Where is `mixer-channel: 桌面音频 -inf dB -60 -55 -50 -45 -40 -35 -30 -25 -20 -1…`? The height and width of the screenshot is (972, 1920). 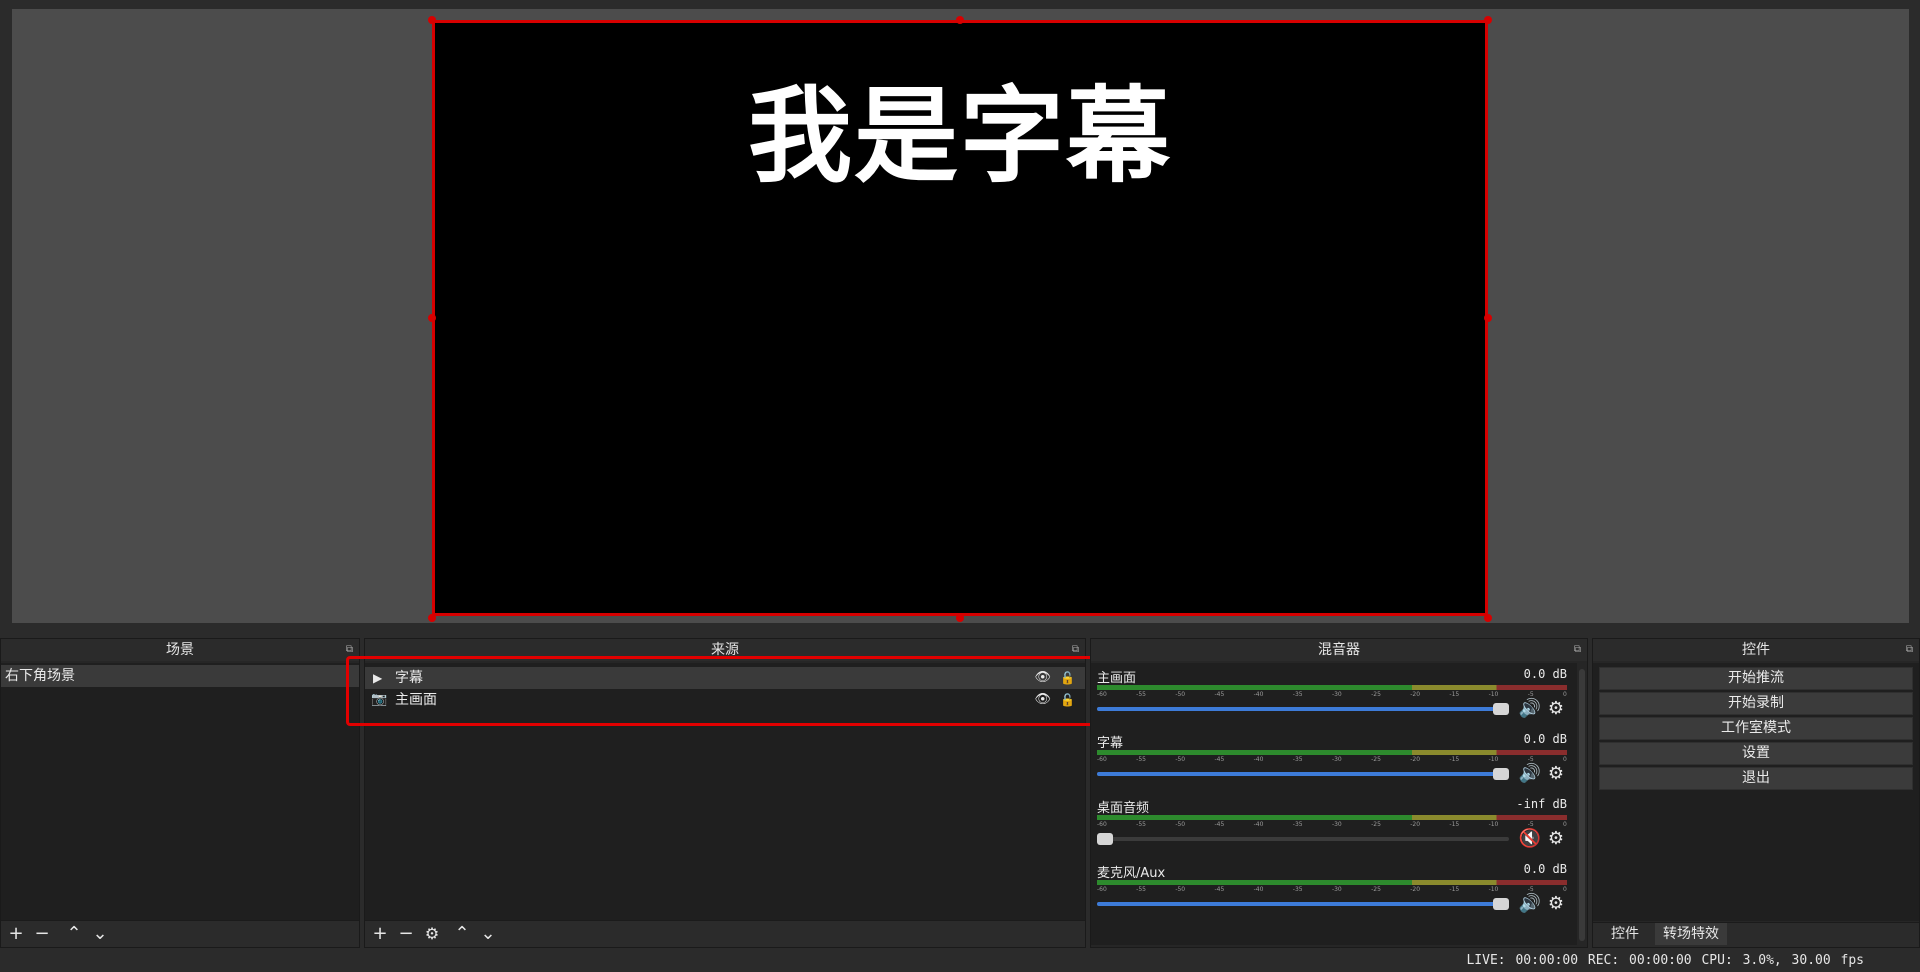
mixer-channel: 桌面音频 -inf dB -60 -55 -50 -45 -40 -35 -30 -25 -20 -1… is located at coordinates (1332, 826).